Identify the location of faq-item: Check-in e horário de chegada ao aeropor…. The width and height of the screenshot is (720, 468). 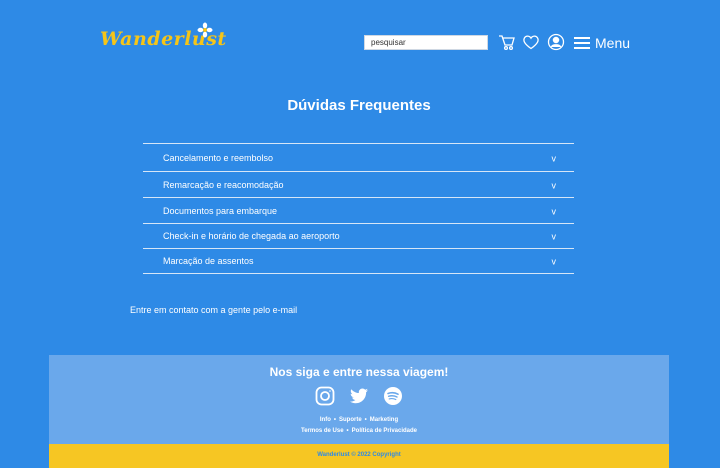
(358, 236).